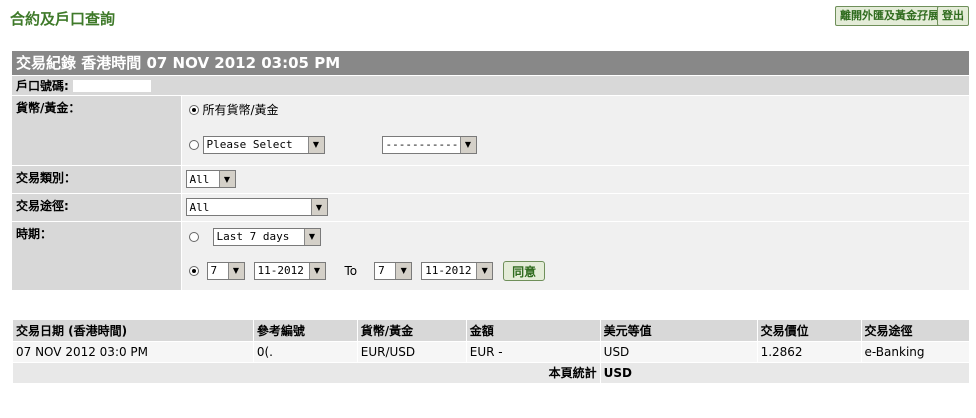 The height and width of the screenshot is (418, 976). I want to click on currency-select: Please Select ▼, so click(263, 144).